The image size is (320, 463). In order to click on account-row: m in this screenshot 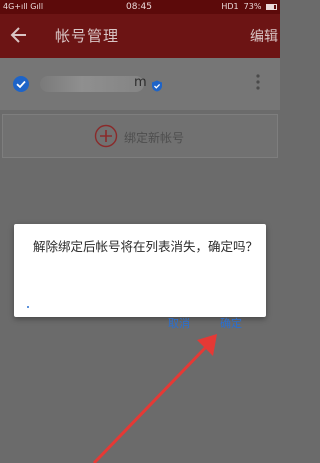, I will do `click(140, 84)`.